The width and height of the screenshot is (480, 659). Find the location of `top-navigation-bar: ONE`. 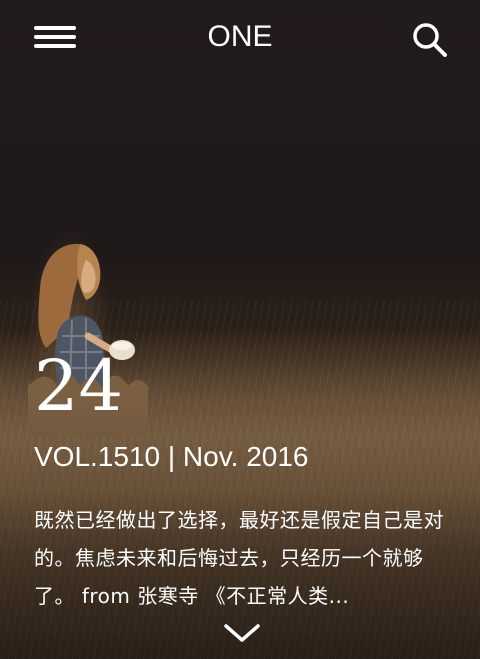

top-navigation-bar: ONE is located at coordinates (240, 38).